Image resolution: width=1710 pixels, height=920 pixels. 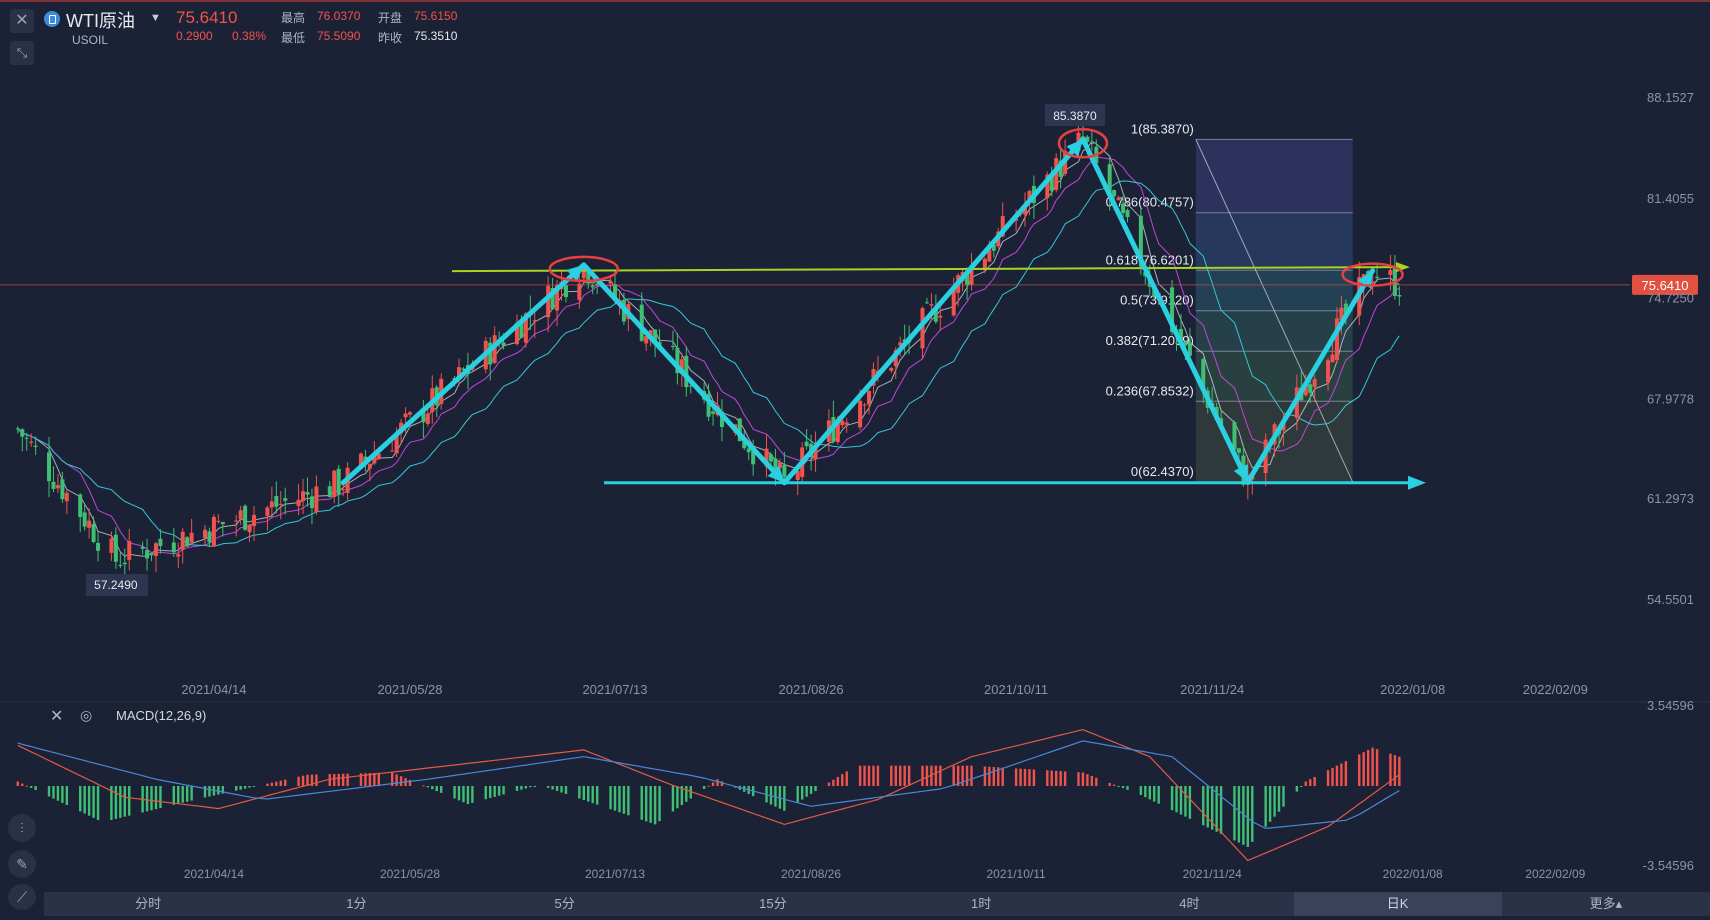 I want to click on macd-date-axis-tick: 2021/05/28, so click(x=410, y=874).